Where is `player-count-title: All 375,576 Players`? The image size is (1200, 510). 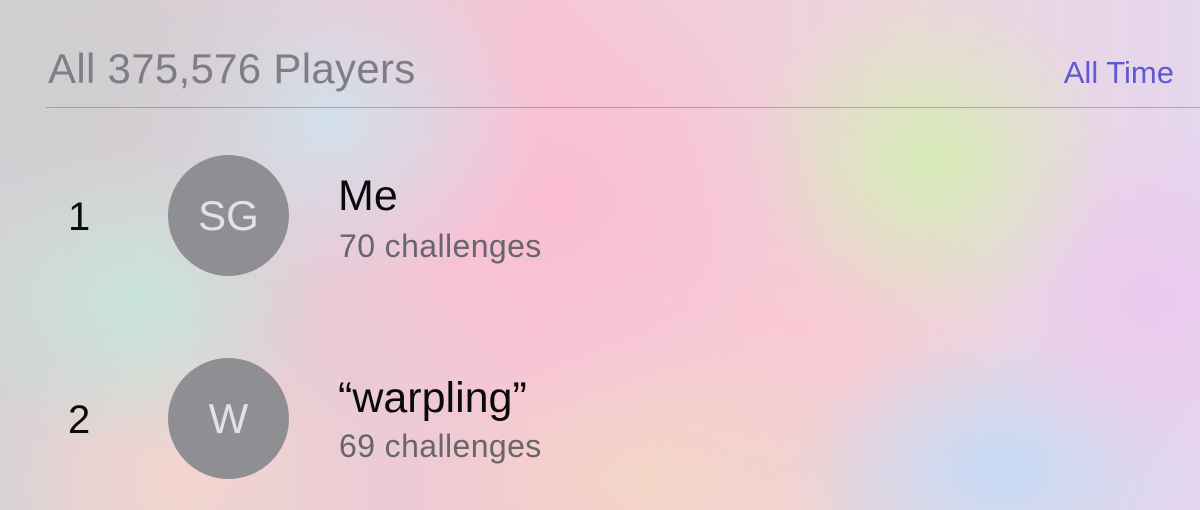
player-count-title: All 375,576 Players is located at coordinates (232, 68).